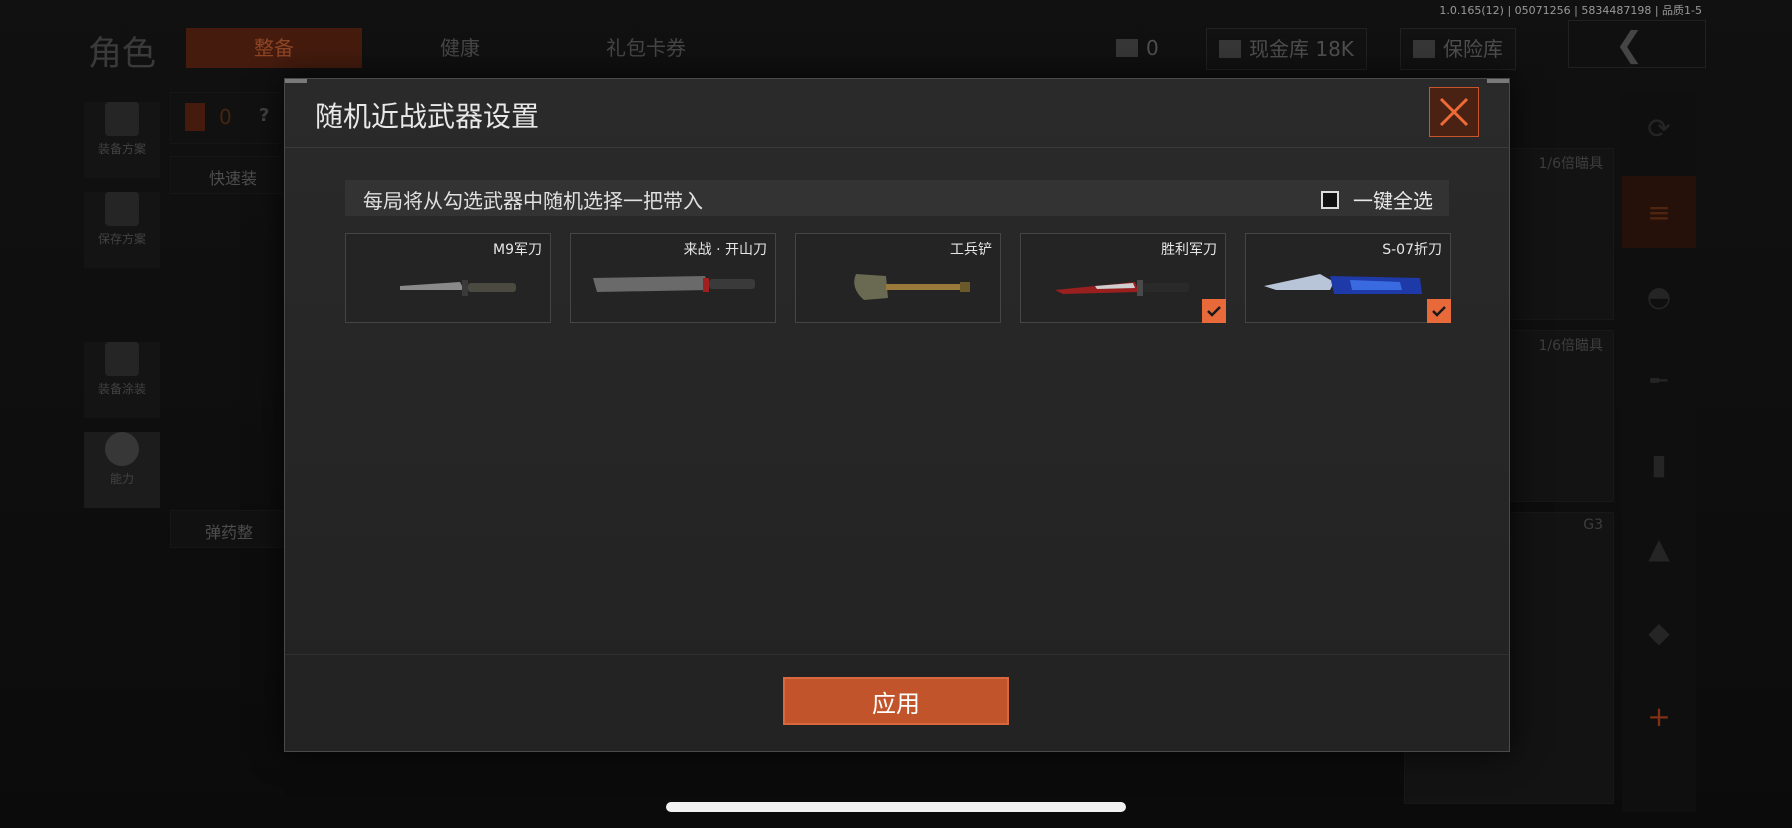 The width and height of the screenshot is (1792, 828). I want to click on weapon-name: 胜利军刀, so click(1189, 250).